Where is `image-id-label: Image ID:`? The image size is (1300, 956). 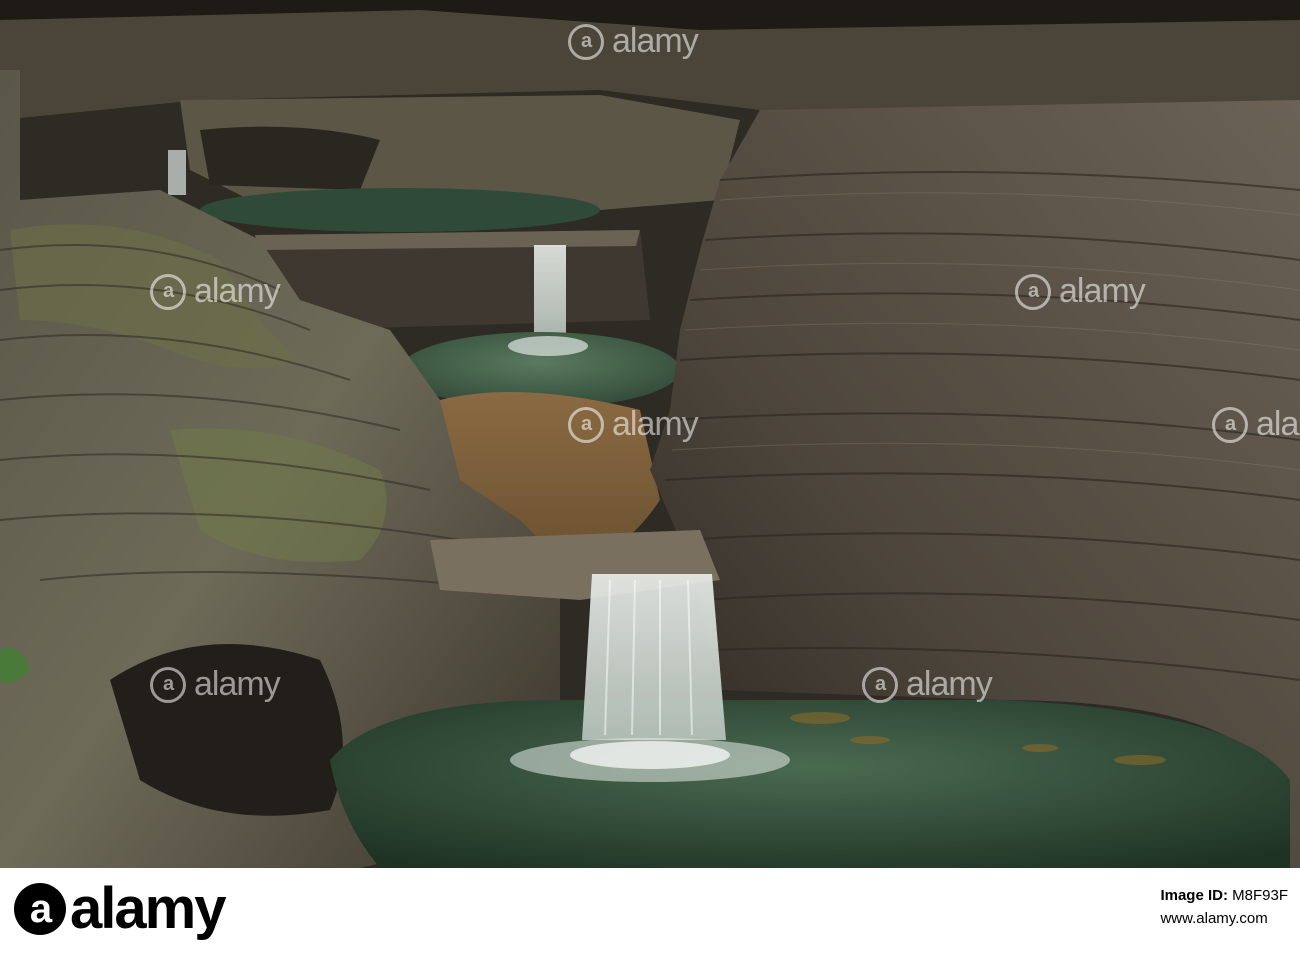 image-id-label: Image ID: is located at coordinates (1194, 895).